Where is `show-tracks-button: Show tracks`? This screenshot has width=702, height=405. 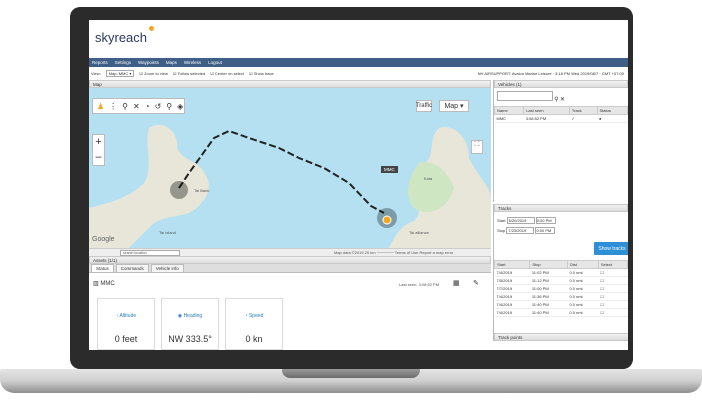
show-tracks-button: Show tracks is located at coordinates (611, 248).